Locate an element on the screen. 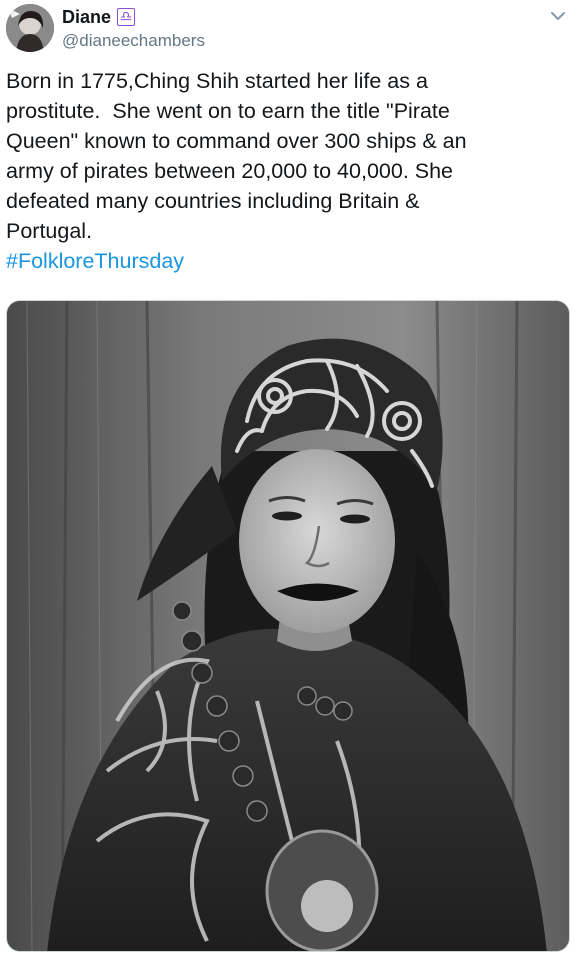  avatar is located at coordinates (30, 28).